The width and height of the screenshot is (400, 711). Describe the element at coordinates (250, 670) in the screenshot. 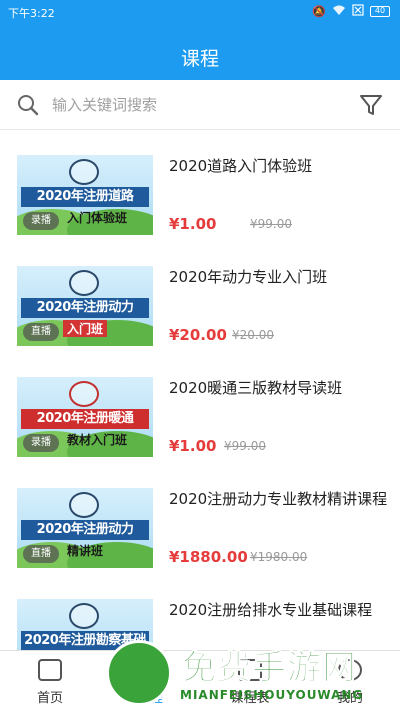

I see `schedule-icon` at that location.